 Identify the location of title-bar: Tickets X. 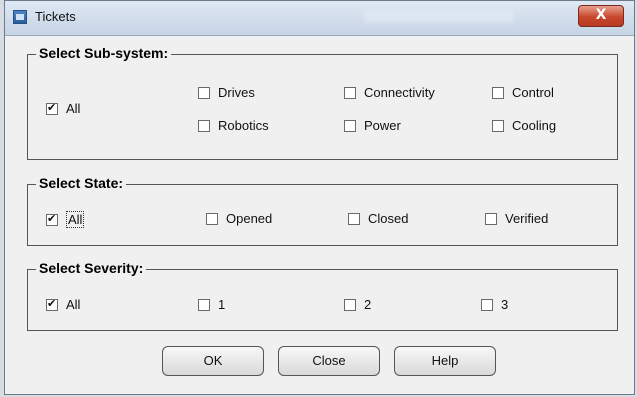
(319, 18).